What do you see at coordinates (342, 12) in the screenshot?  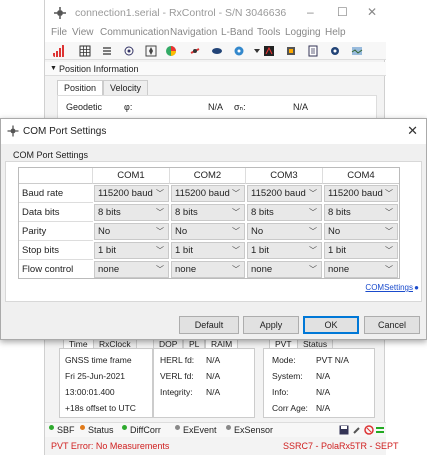 I see `maximize-button: ☐` at bounding box center [342, 12].